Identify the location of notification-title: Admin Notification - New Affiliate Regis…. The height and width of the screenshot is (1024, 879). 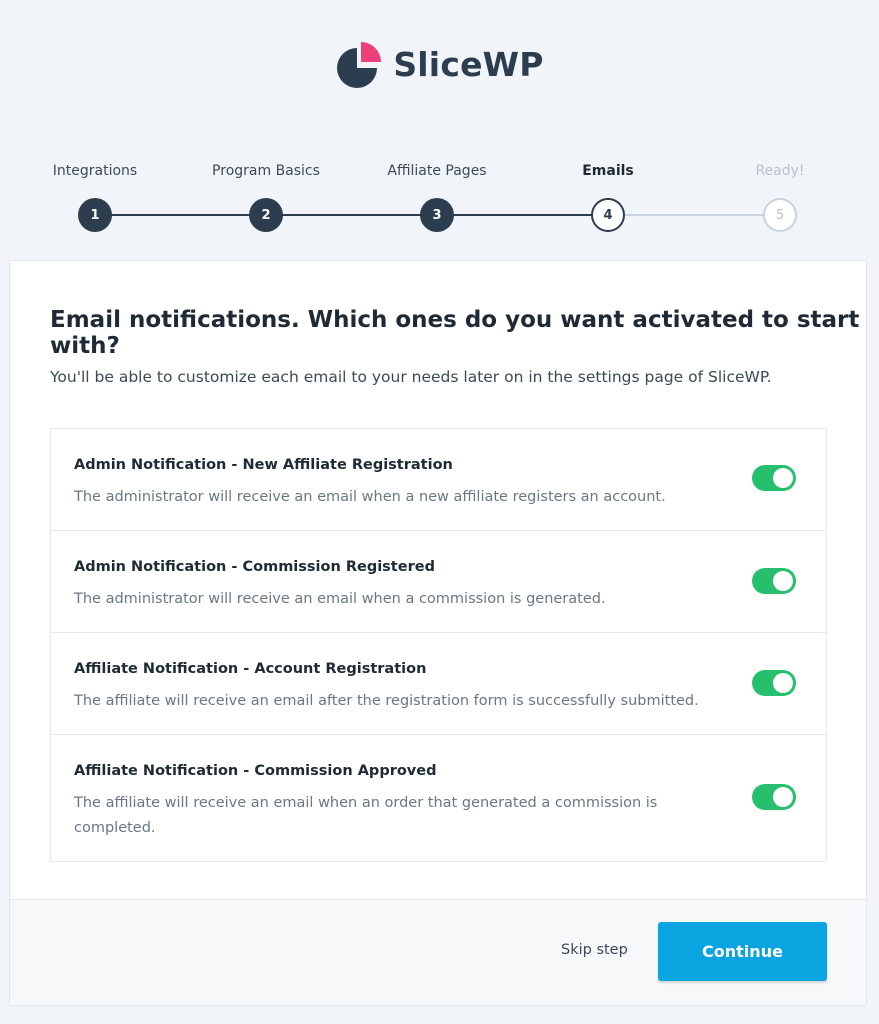
(263, 465).